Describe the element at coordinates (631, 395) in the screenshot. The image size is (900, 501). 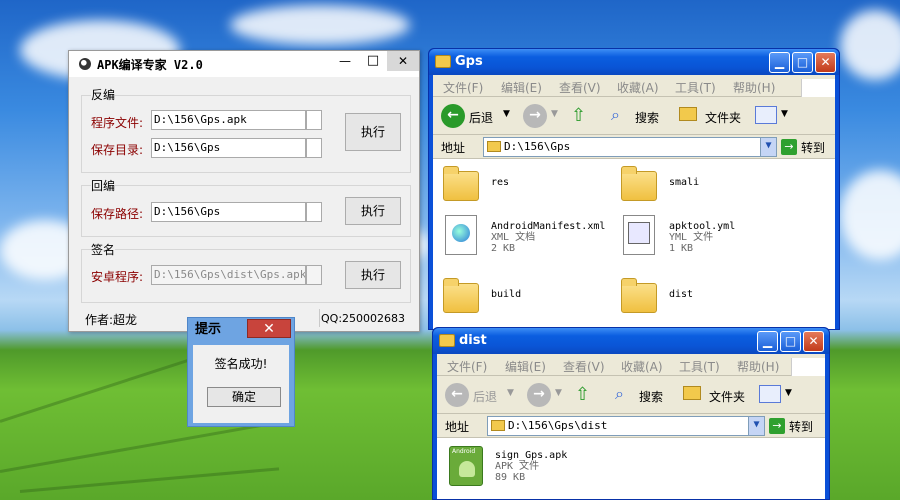
I see `toolbar: ← 后退 ▼ → ▼ ⇧ ⌕ 搜索 文件夹 ▼` at that location.